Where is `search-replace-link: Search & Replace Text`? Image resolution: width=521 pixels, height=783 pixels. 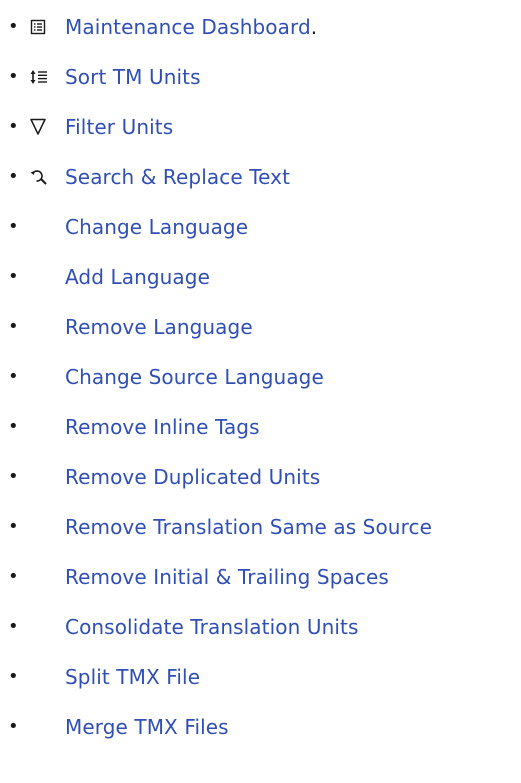 search-replace-link: Search & Replace Text is located at coordinates (177, 177).